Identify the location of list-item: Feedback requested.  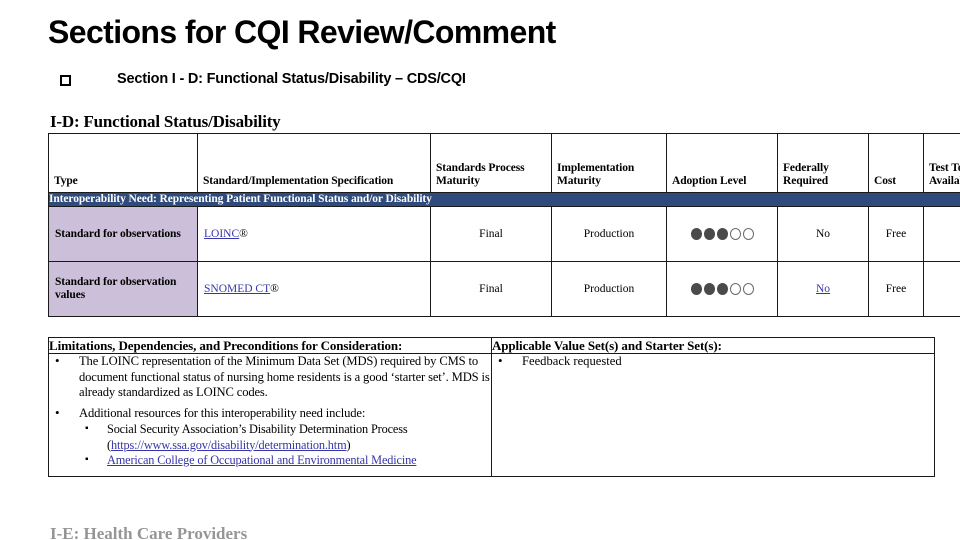
(713, 361).